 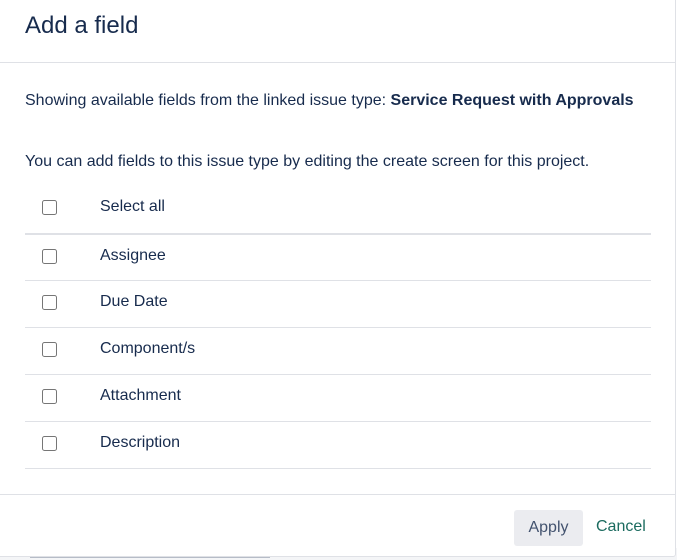 What do you see at coordinates (337, 31) in the screenshot?
I see `dialog-header: Add a field` at bounding box center [337, 31].